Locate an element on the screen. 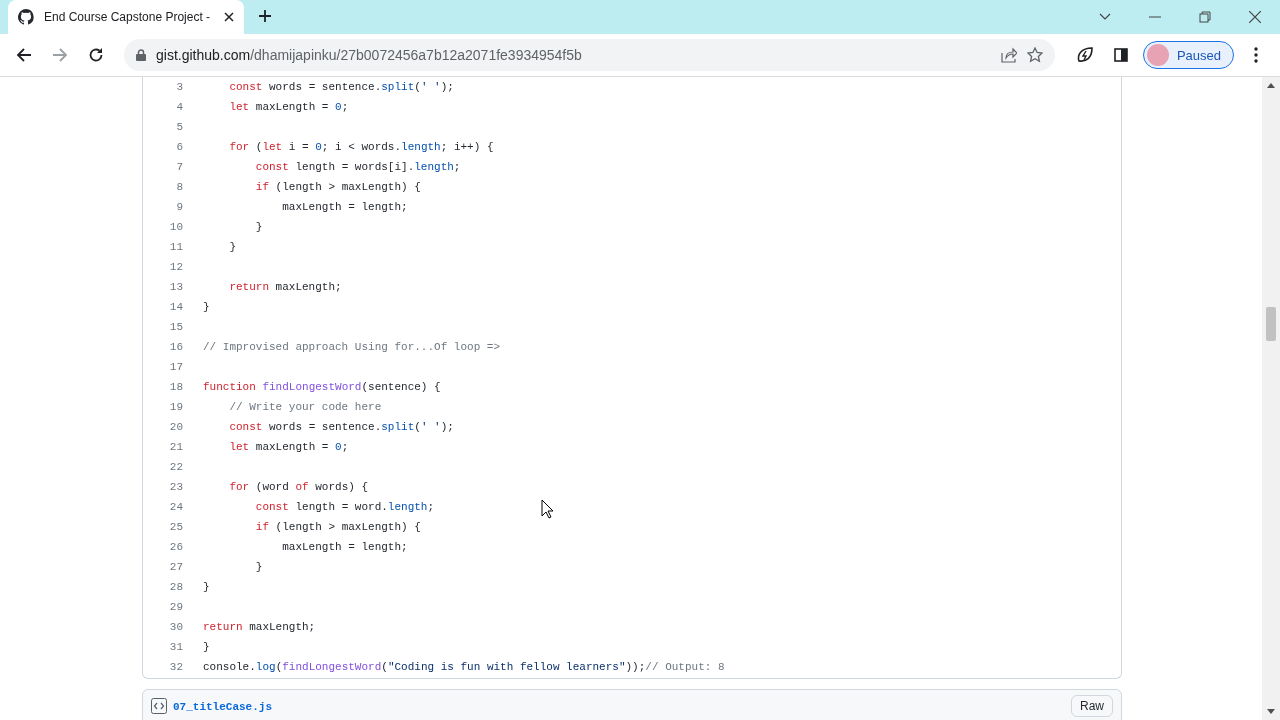  side-panel-icon is located at coordinates (1120, 55).